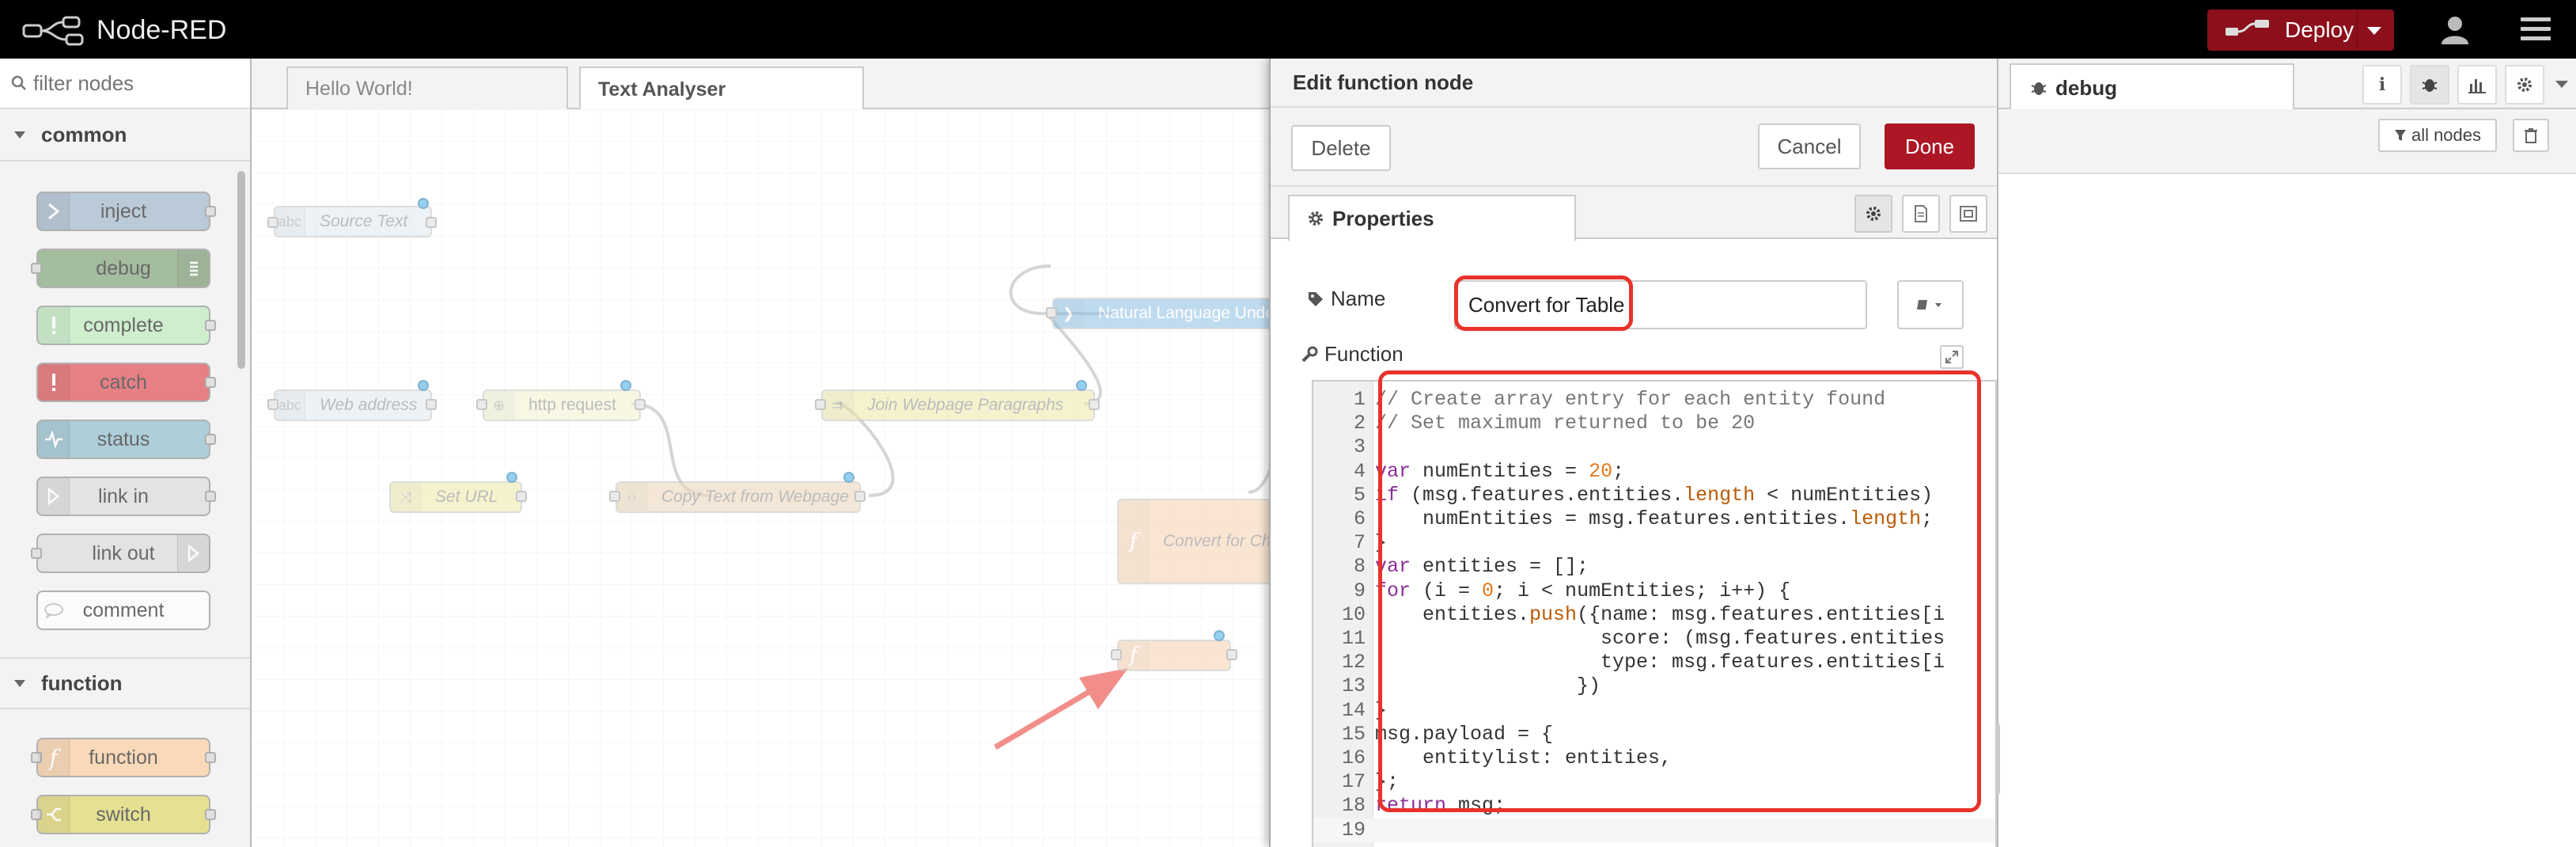 This screenshot has width=2576, height=847. Describe the element at coordinates (1353, 638) in the screenshot. I see `line-number: 11` at that location.